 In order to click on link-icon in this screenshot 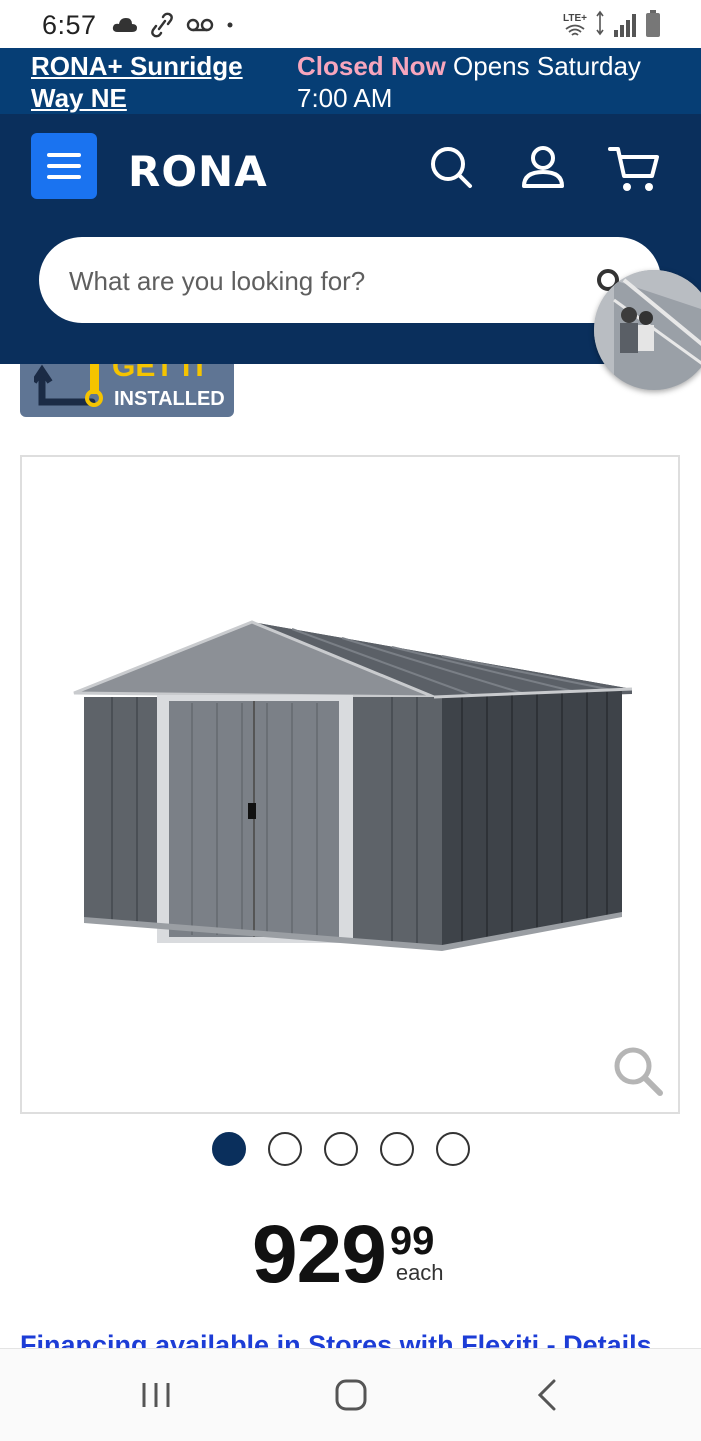, I will do `click(162, 25)`.